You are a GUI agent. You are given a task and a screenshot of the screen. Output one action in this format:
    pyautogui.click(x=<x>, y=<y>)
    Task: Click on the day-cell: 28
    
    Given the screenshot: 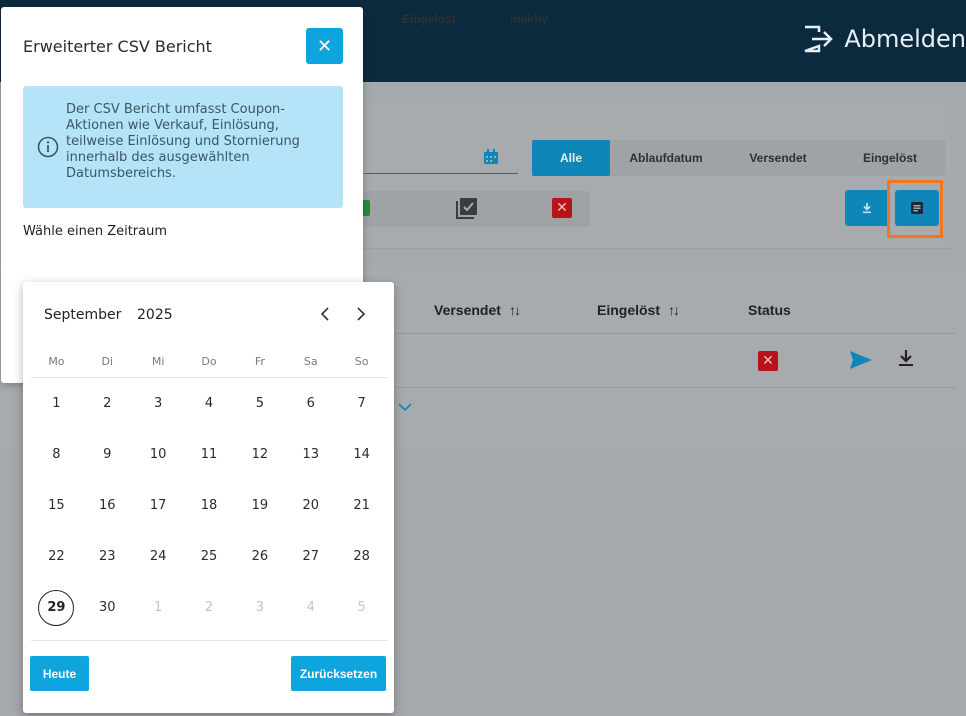 What is the action you would take?
    pyautogui.click(x=361, y=557)
    